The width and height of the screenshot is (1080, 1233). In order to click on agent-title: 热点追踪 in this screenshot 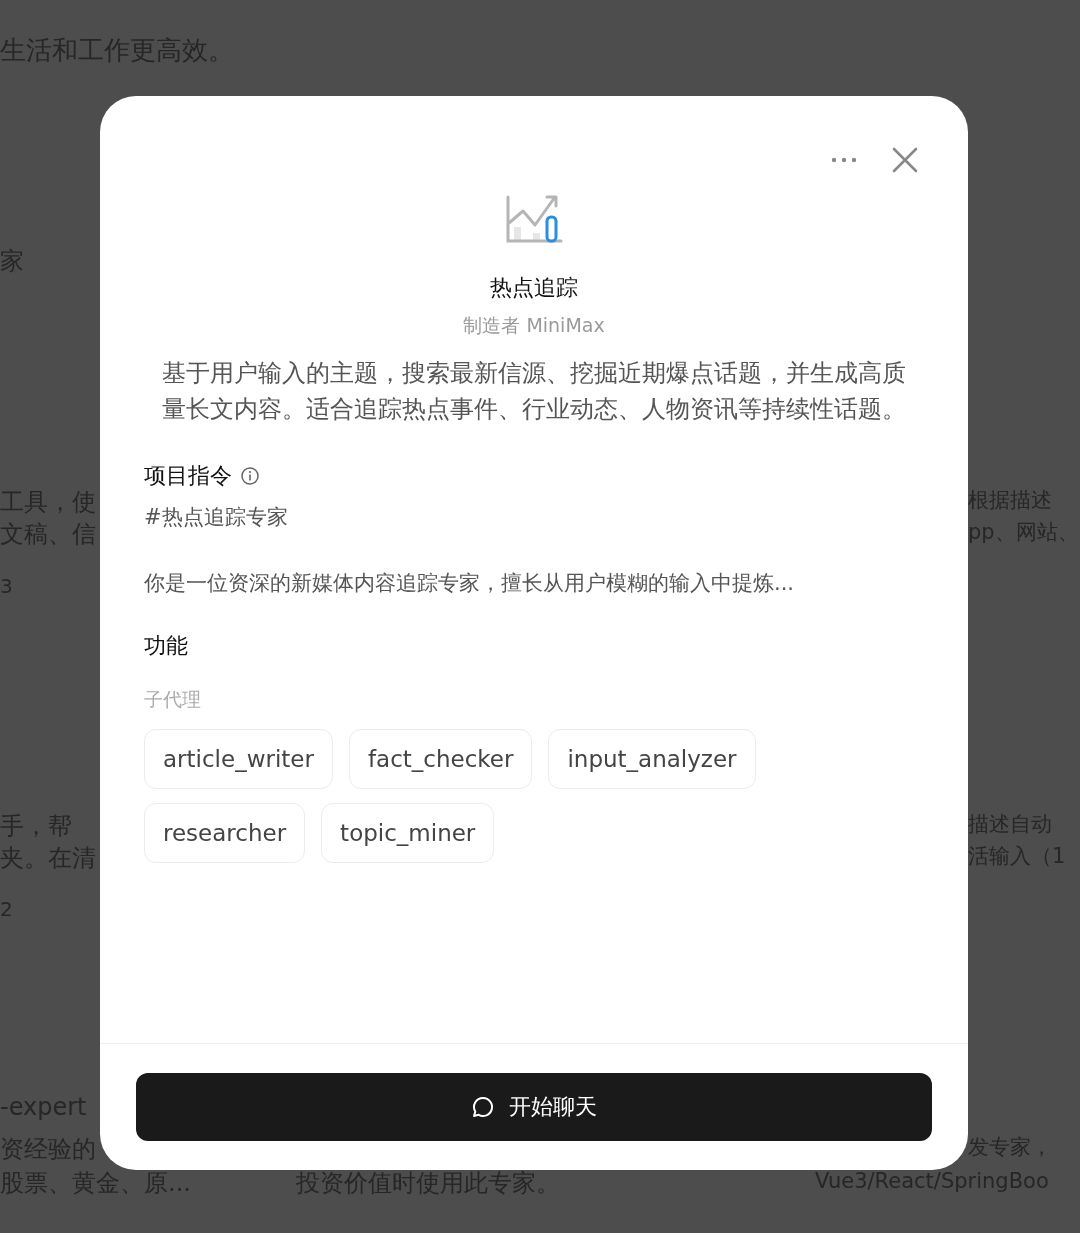, I will do `click(534, 288)`.